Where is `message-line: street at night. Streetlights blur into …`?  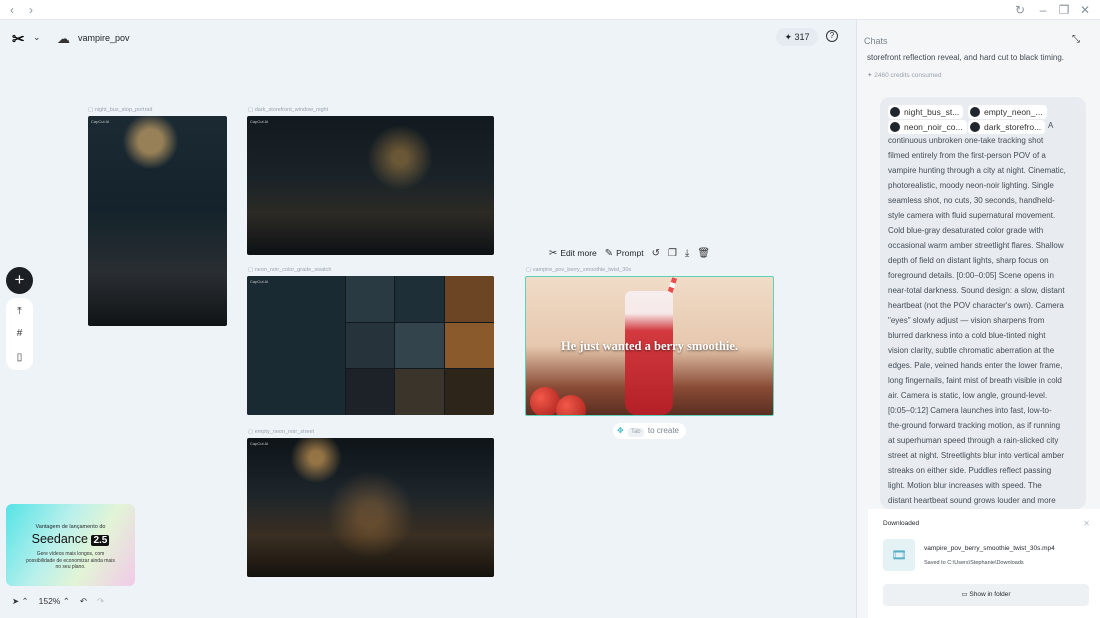 message-line: street at night. Streetlights blur into … is located at coordinates (976, 455).